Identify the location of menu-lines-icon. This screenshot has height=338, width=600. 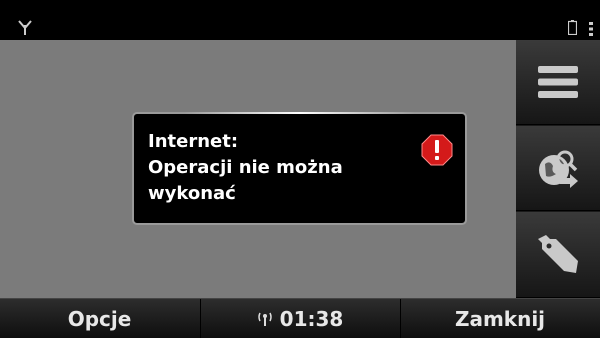
(558, 82).